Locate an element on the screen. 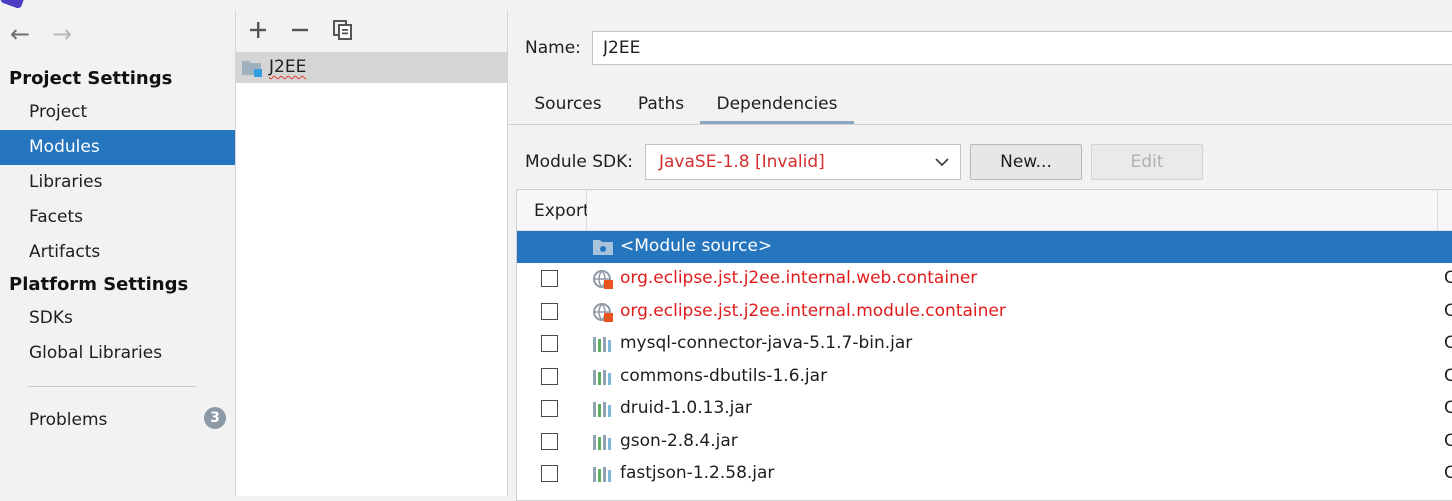  module-sdk-dropdown: JavaSE-1.8 [Invalid] is located at coordinates (803, 162).